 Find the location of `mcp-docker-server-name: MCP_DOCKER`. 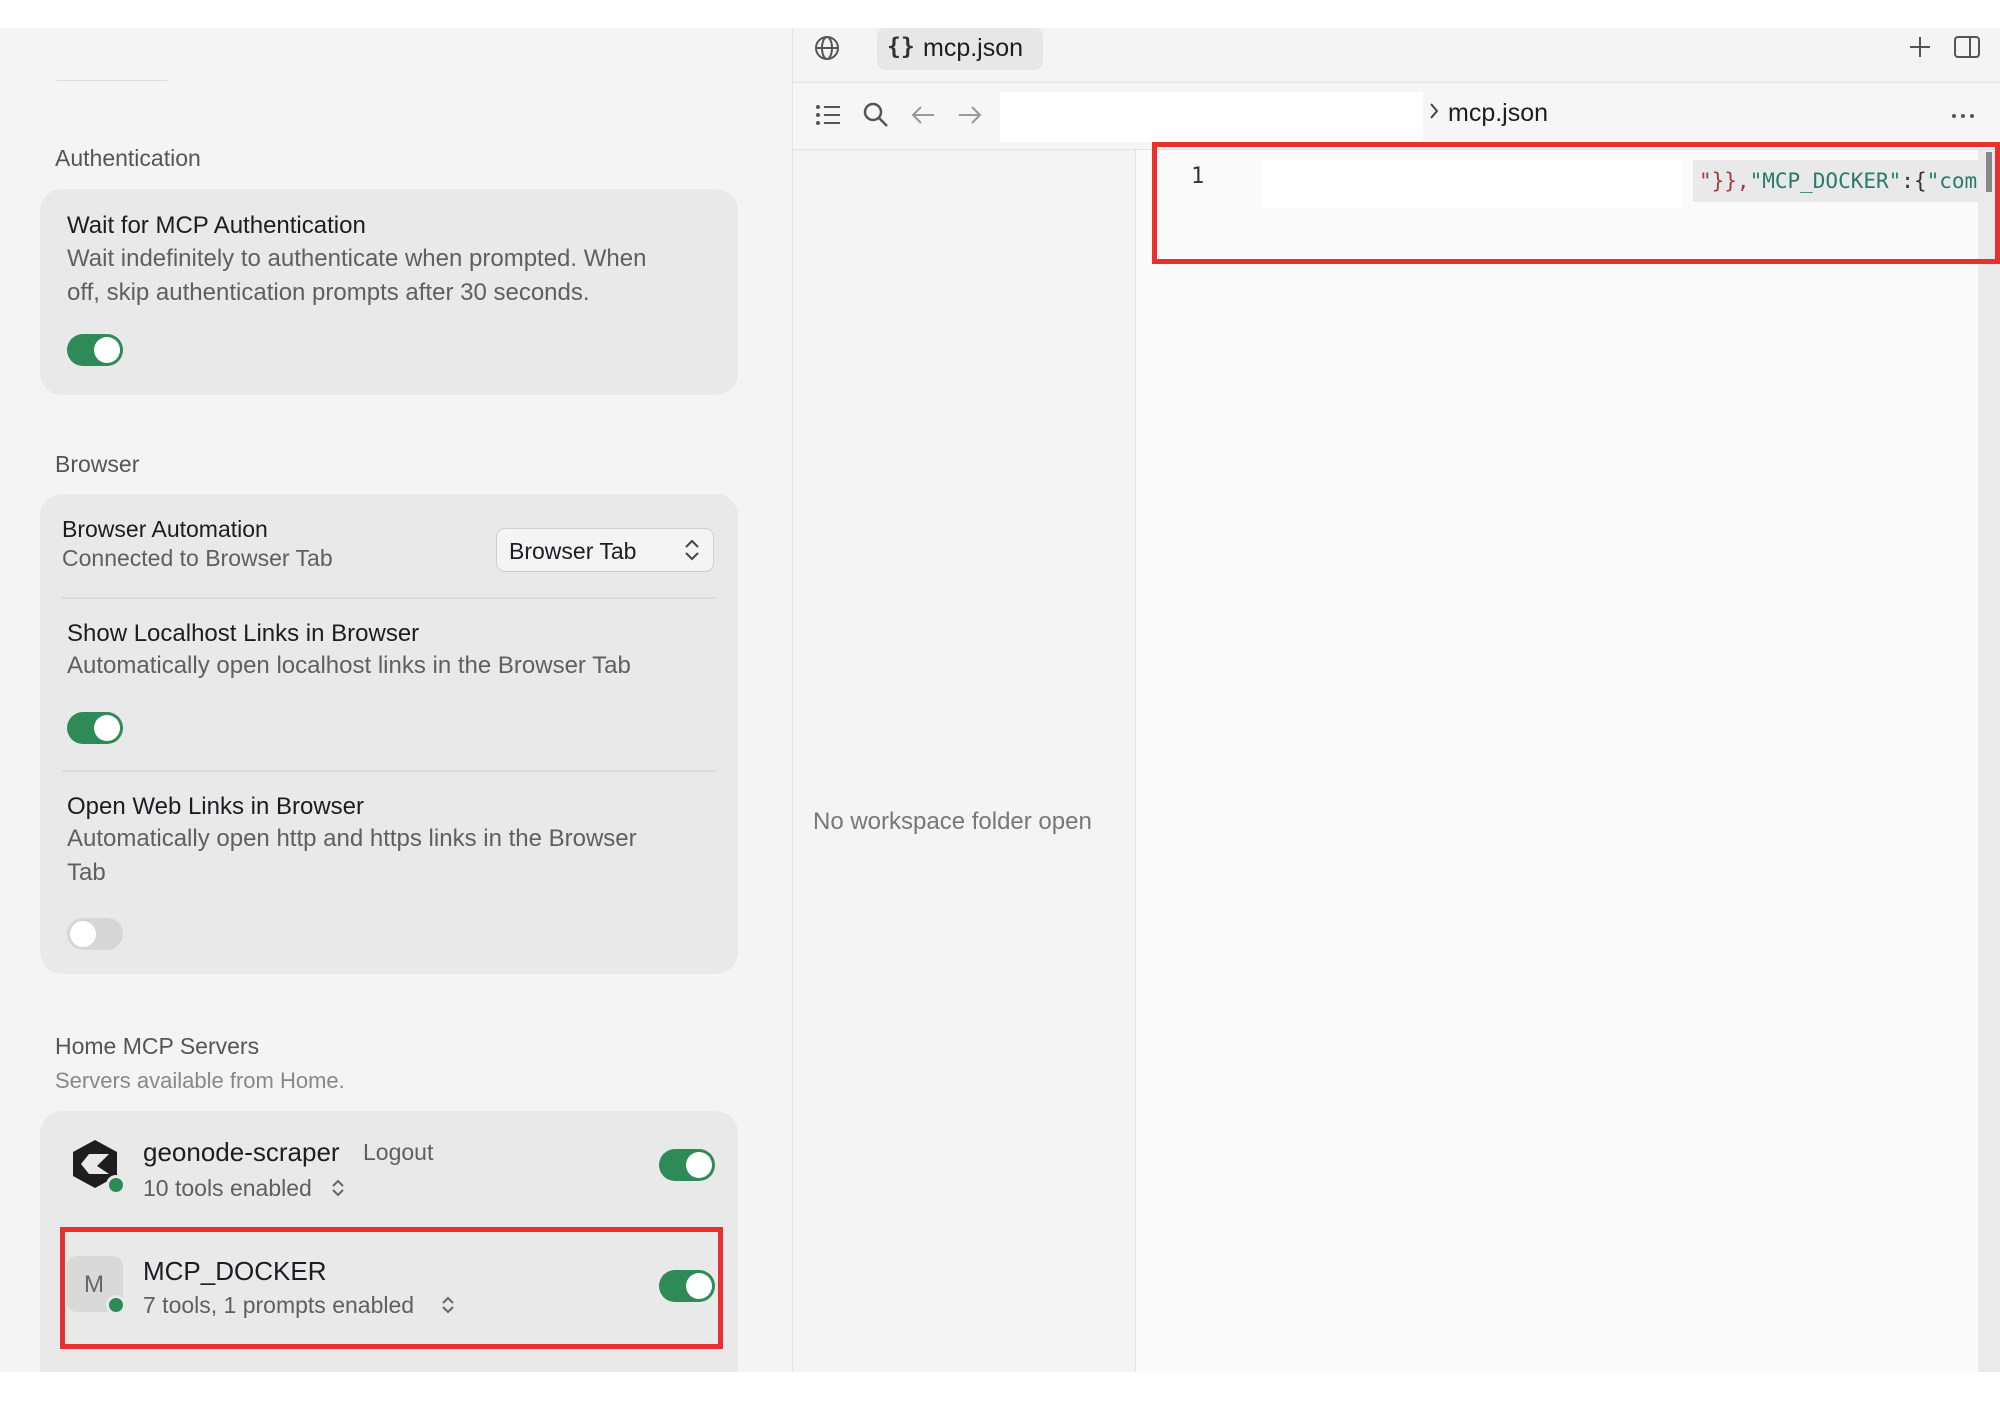

mcp-docker-server-name: MCP_DOCKER is located at coordinates (235, 1271).